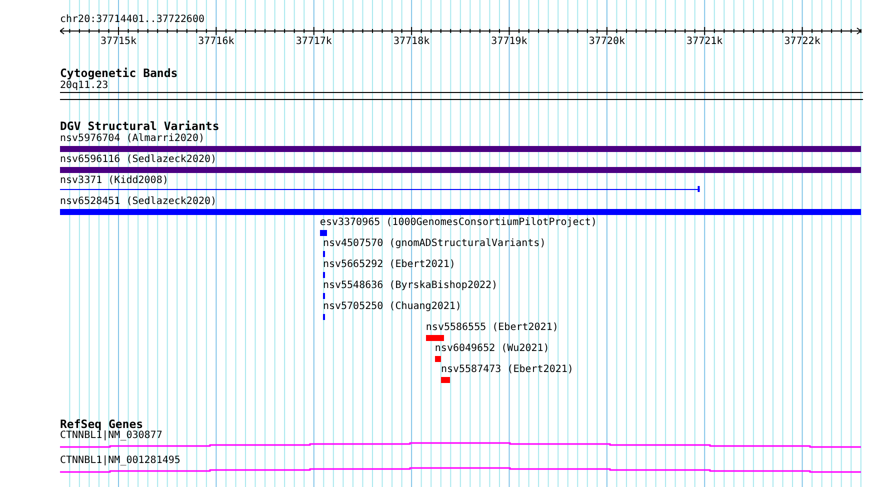  Describe the element at coordinates (392, 307) in the screenshot. I see `variant-label: nsv5705250 (Chuang2021)` at that location.